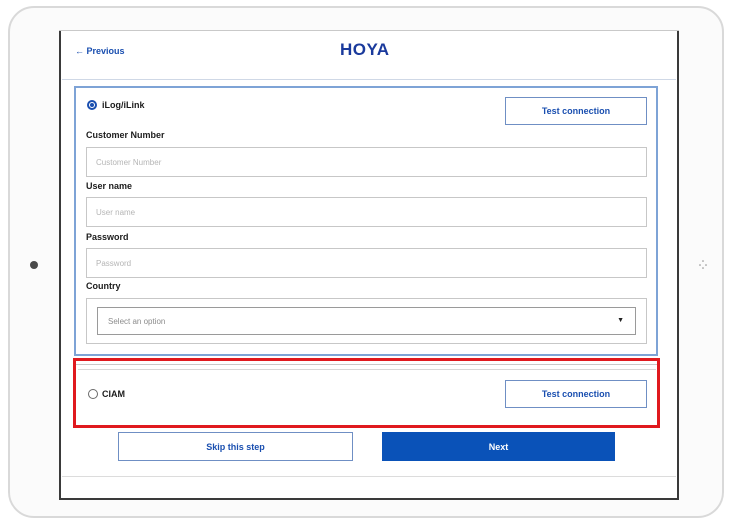  Describe the element at coordinates (576, 111) in the screenshot. I see `ilog-test-connection-button: Test connection` at that location.